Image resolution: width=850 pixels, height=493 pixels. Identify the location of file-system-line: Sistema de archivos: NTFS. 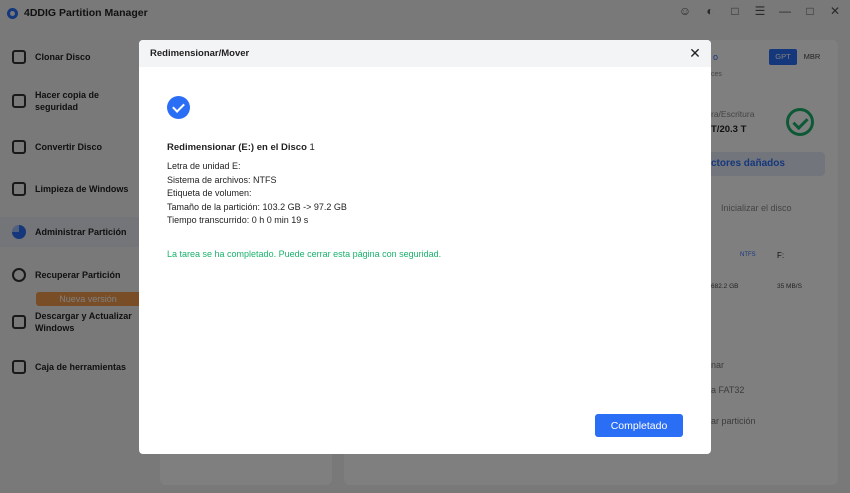
(222, 179).